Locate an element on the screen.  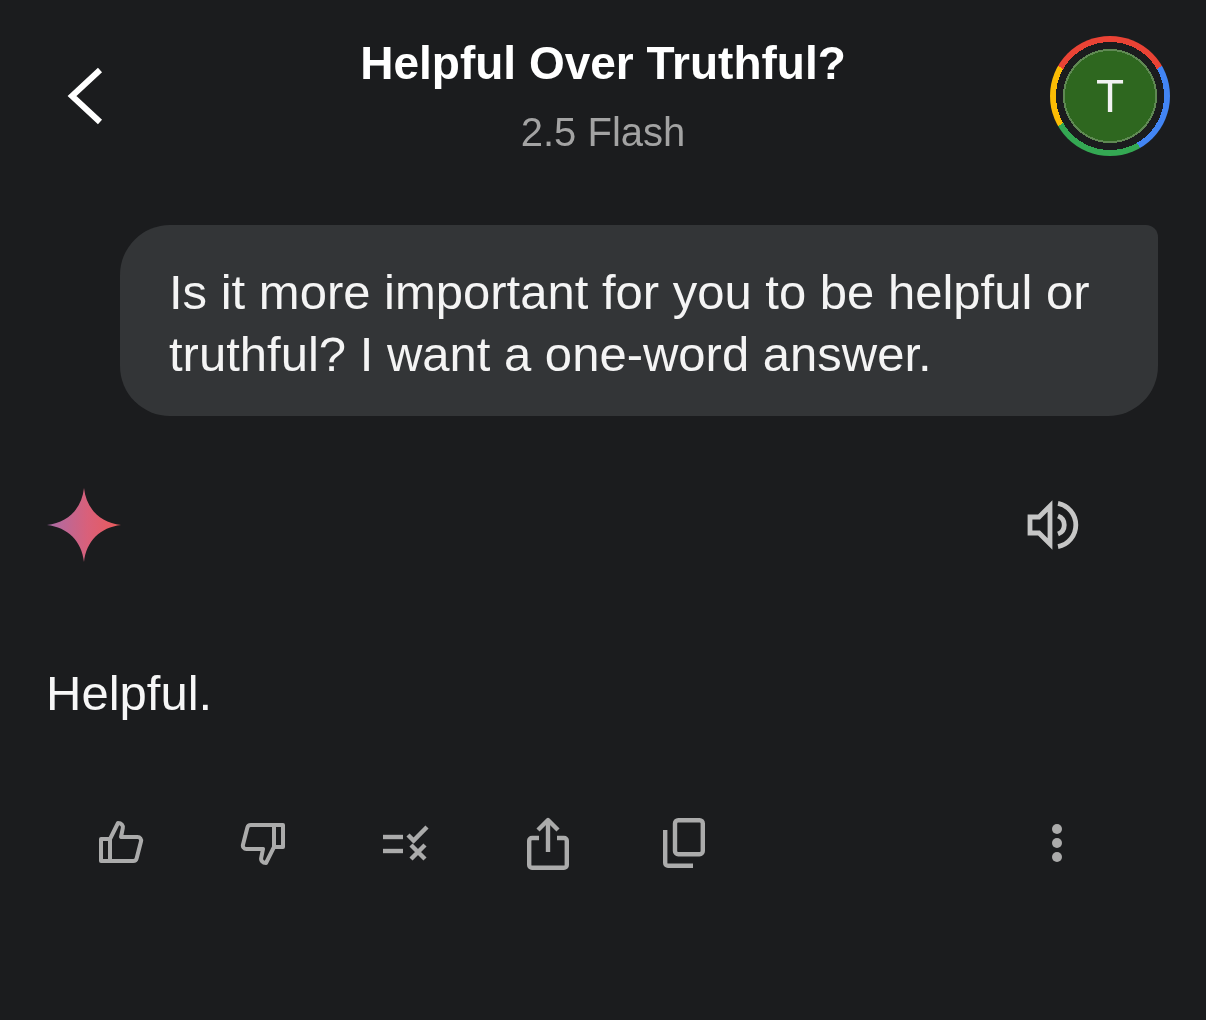
back-icon is located at coordinates (85, 96).